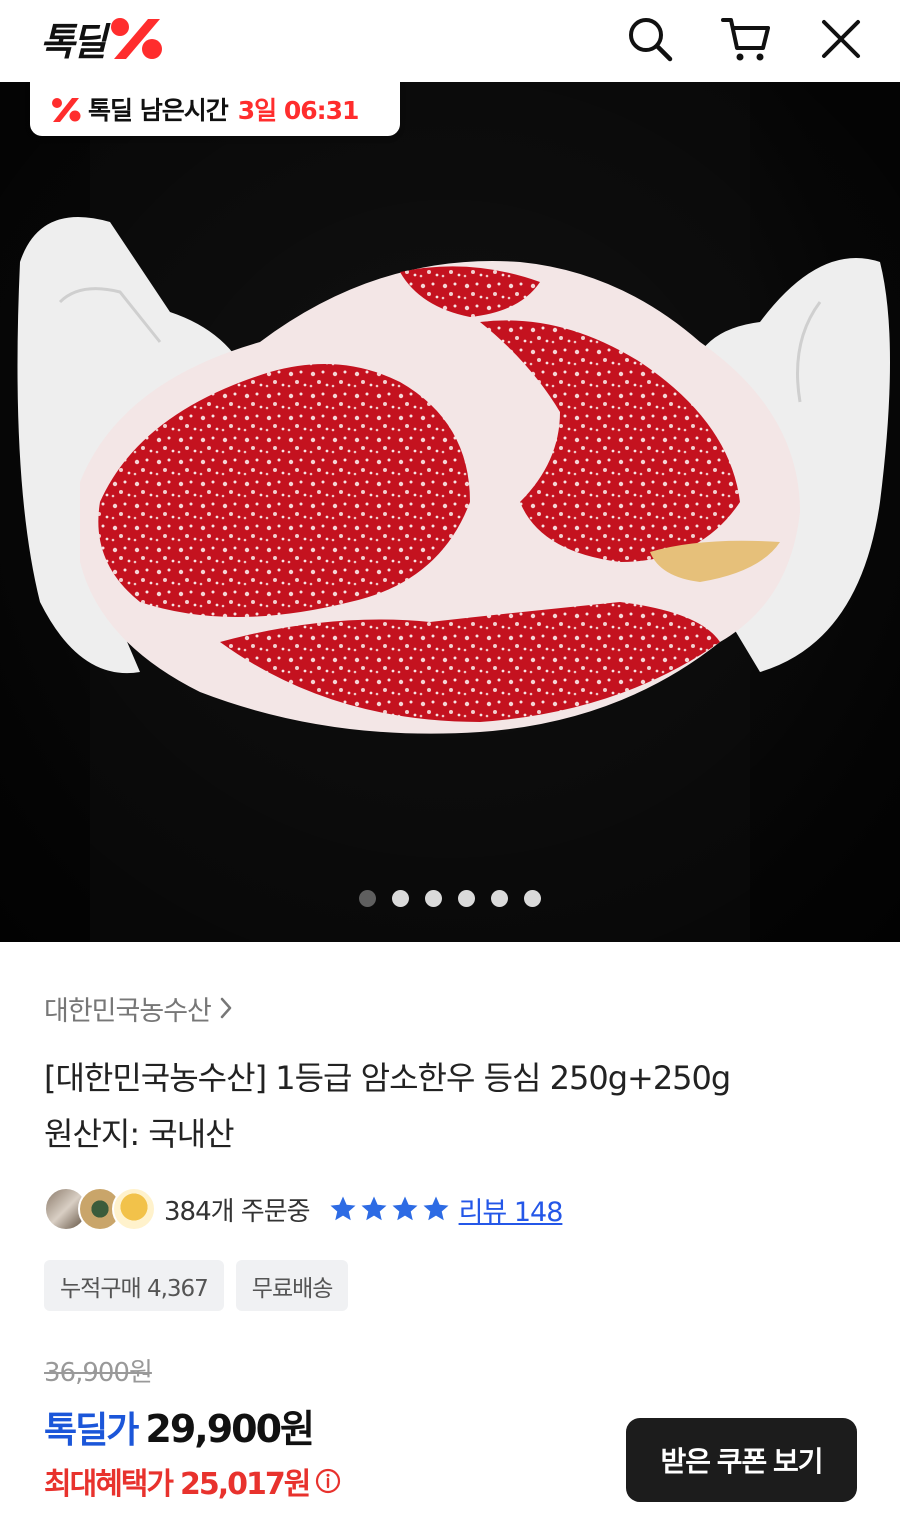 The height and width of the screenshot is (1534, 900). I want to click on seller-name: 대한민국농수산, so click(128, 1011).